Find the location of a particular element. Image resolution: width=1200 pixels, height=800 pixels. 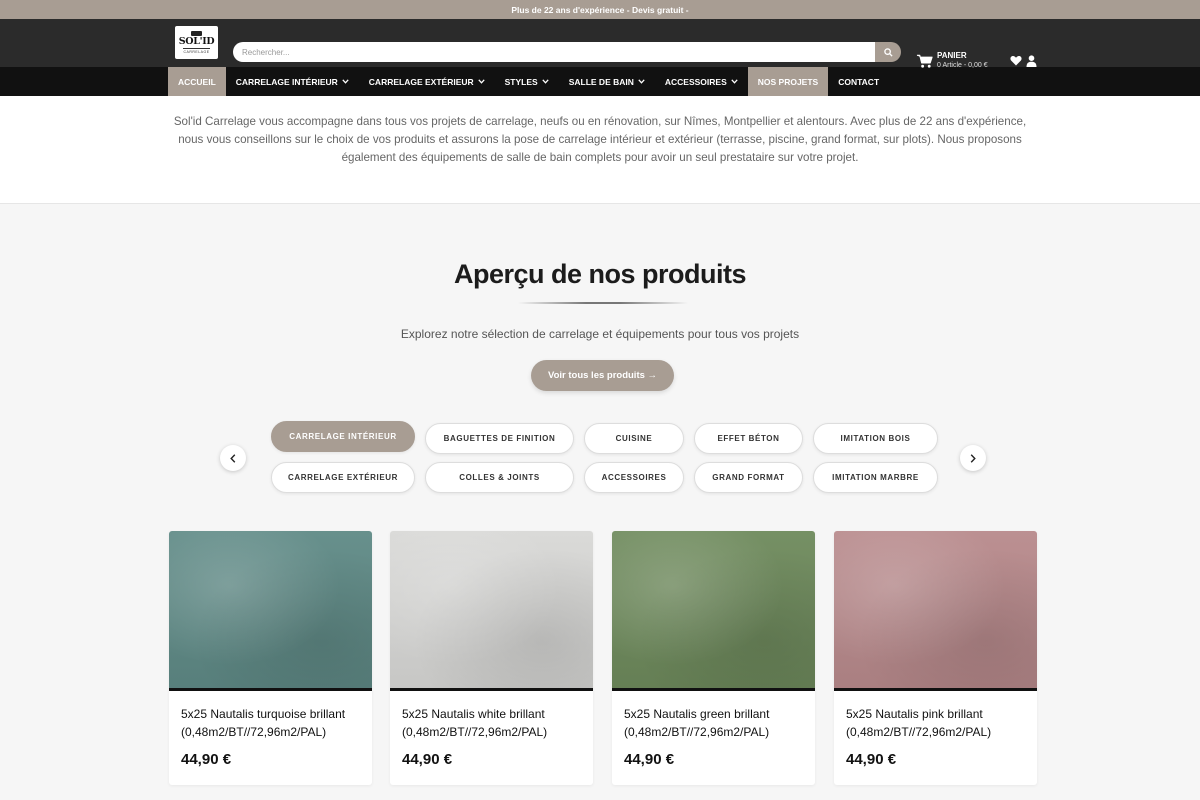

category-chip-colles-joints: COLLES & JOINTS is located at coordinates (499, 477).